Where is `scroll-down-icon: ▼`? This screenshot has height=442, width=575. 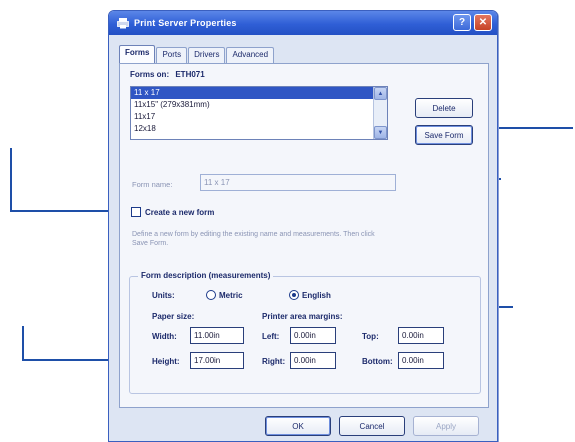 scroll-down-icon: ▼ is located at coordinates (380, 132).